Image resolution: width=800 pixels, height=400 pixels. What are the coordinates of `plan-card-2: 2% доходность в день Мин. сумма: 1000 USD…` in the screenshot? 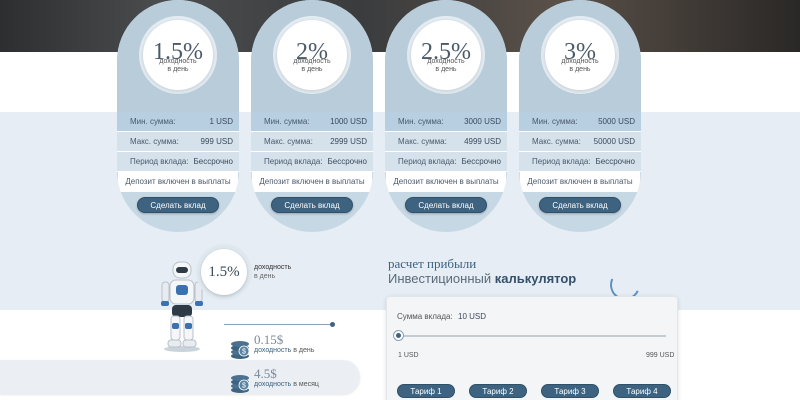 It's located at (312, 116).